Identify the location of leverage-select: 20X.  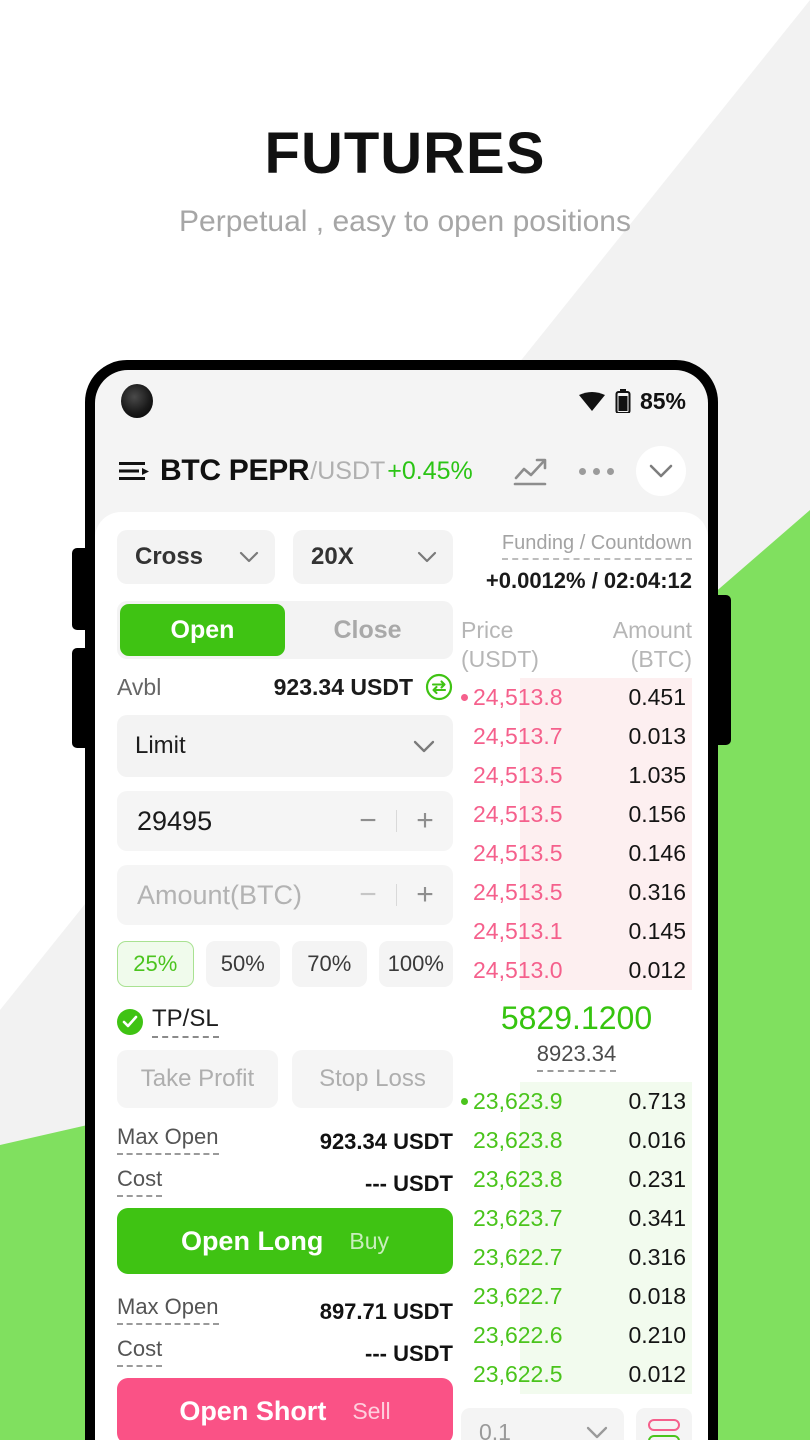
(373, 557).